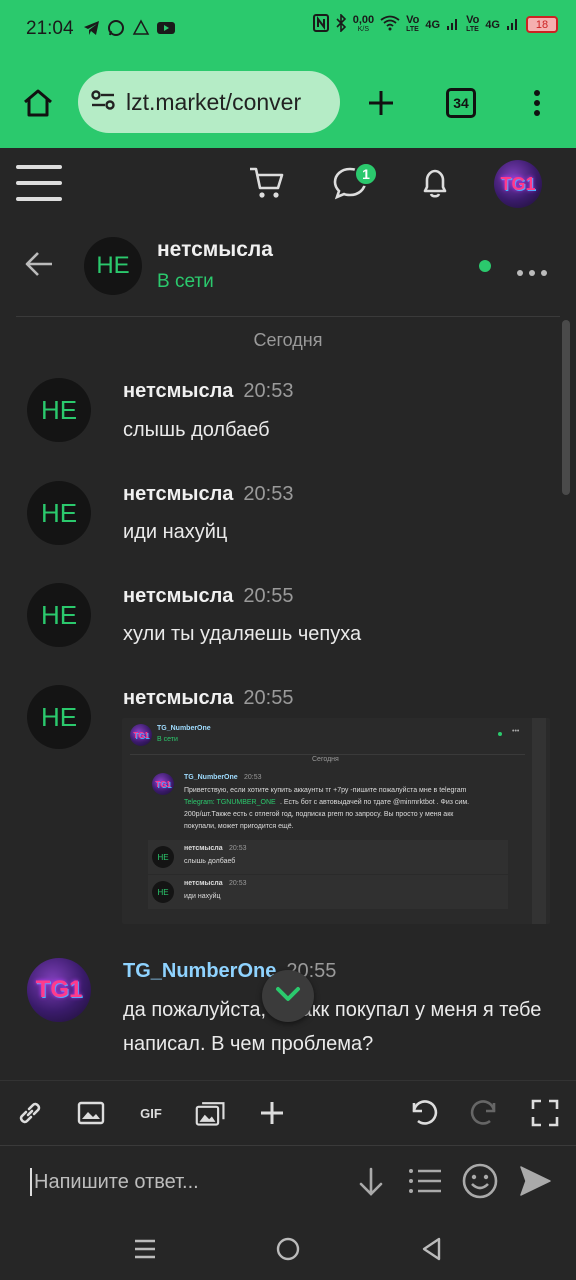 The image size is (576, 1280). What do you see at coordinates (485, 266) in the screenshot?
I see `online-indicator` at bounding box center [485, 266].